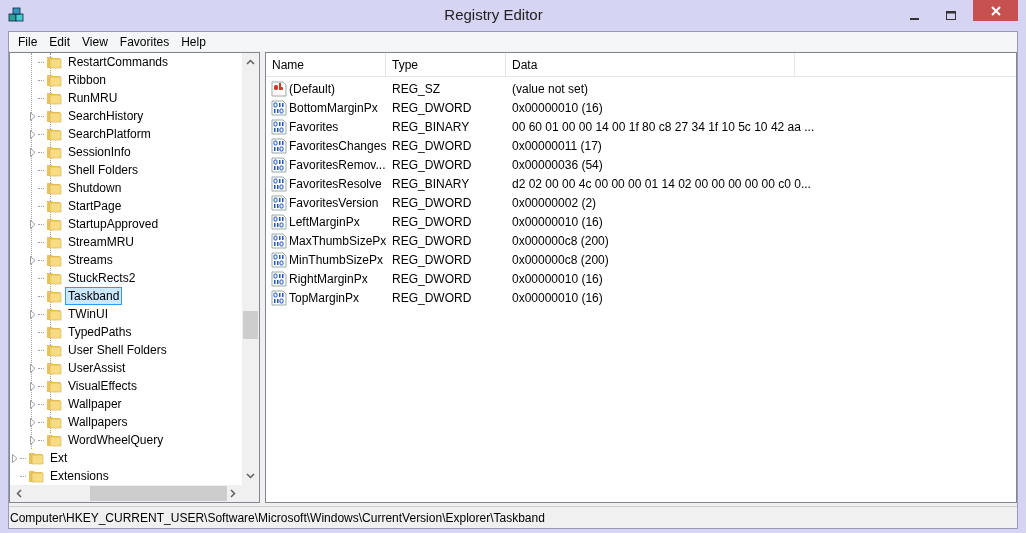 This screenshot has height=533, width=1026. Describe the element at coordinates (557, 164) in the screenshot. I see `value-data: 0x00000036 (54)` at that location.